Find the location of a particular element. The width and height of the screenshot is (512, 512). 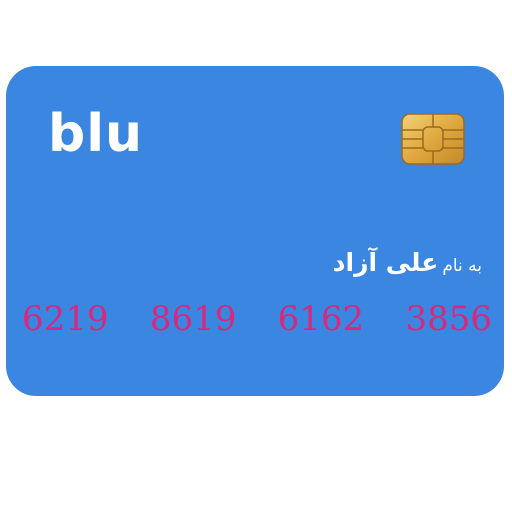

card-number-group: 6219 is located at coordinates (65, 319).